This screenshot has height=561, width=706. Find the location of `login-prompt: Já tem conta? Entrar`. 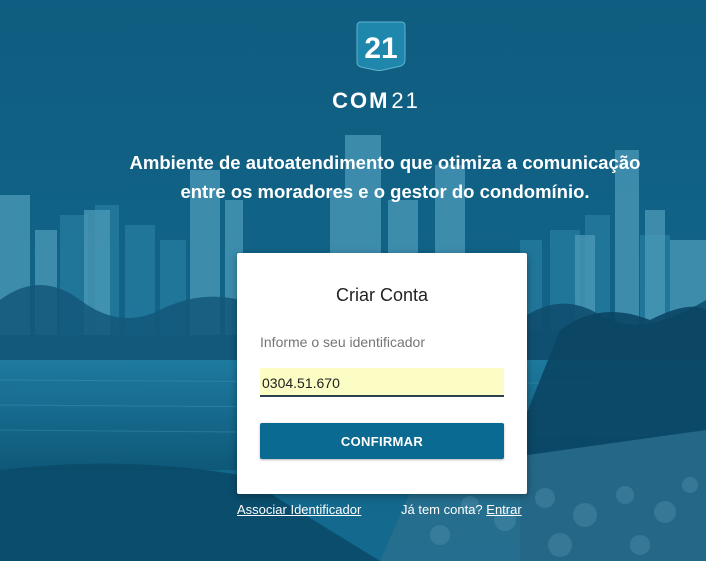

login-prompt: Já tem conta? Entrar is located at coordinates (461, 509).